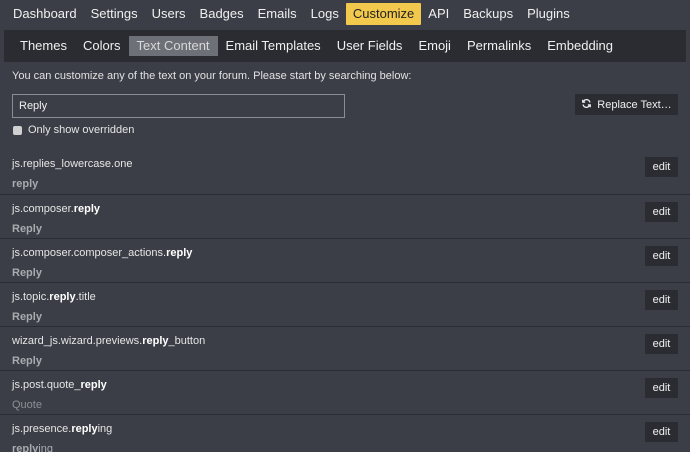 The image size is (690, 452). Describe the element at coordinates (187, 341) in the screenshot. I see `key-segment: _button` at that location.